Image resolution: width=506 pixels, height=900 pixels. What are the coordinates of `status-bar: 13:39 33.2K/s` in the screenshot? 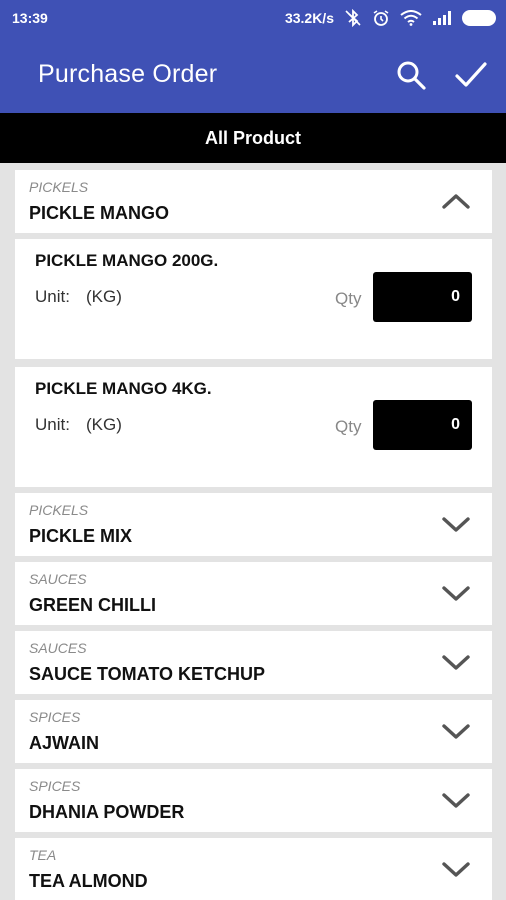 It's located at (253, 18).